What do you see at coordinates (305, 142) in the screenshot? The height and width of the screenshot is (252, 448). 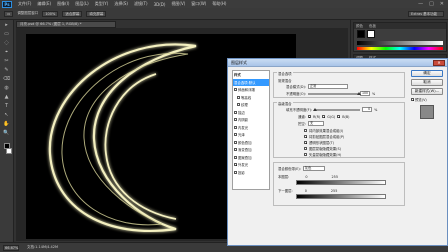 I see `transparency-shapes-checkbox` at bounding box center [305, 142].